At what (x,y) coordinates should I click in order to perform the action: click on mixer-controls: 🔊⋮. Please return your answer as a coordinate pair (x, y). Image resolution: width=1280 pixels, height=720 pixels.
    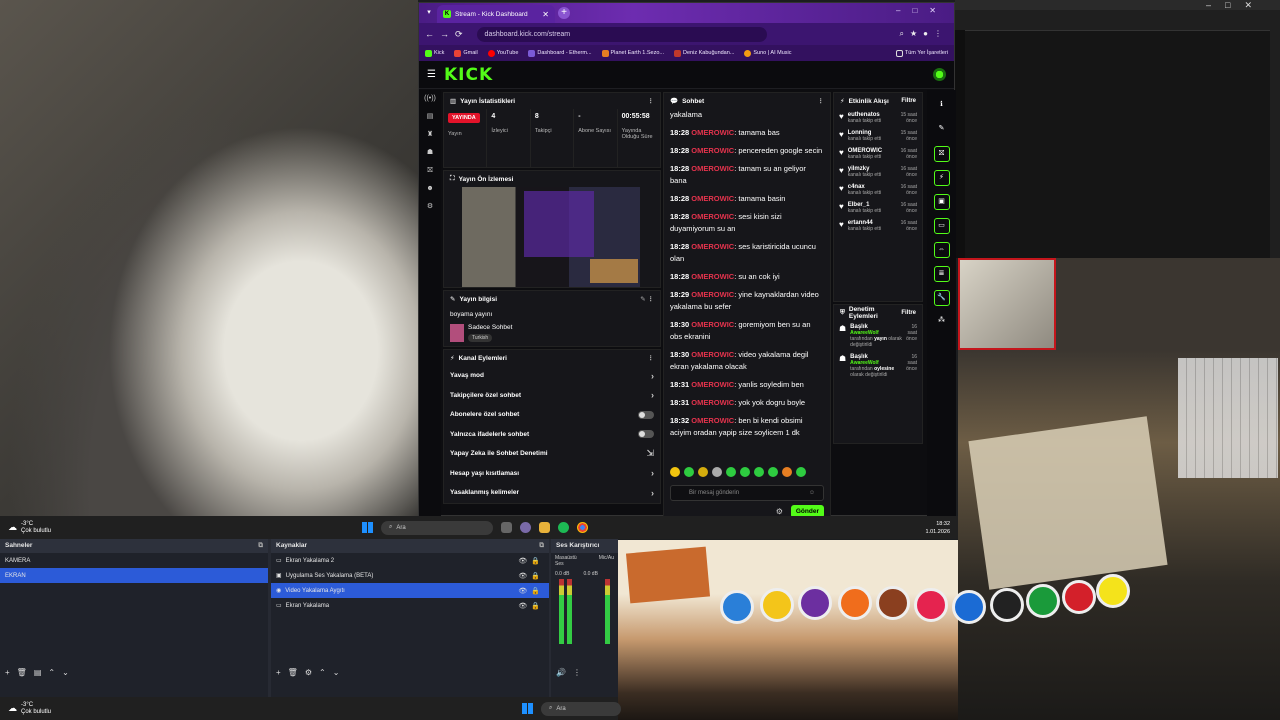
    Looking at the image, I should click on (572, 672).